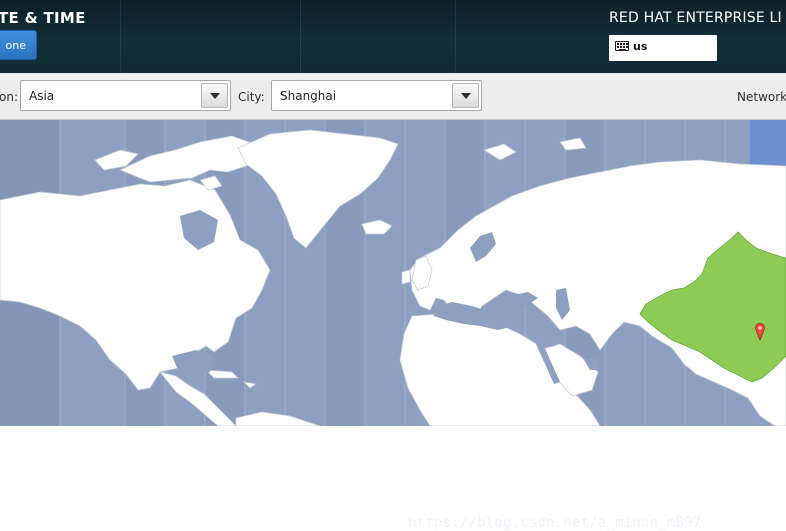 The height and width of the screenshot is (531, 786). I want to click on done-button: one, so click(18, 45).